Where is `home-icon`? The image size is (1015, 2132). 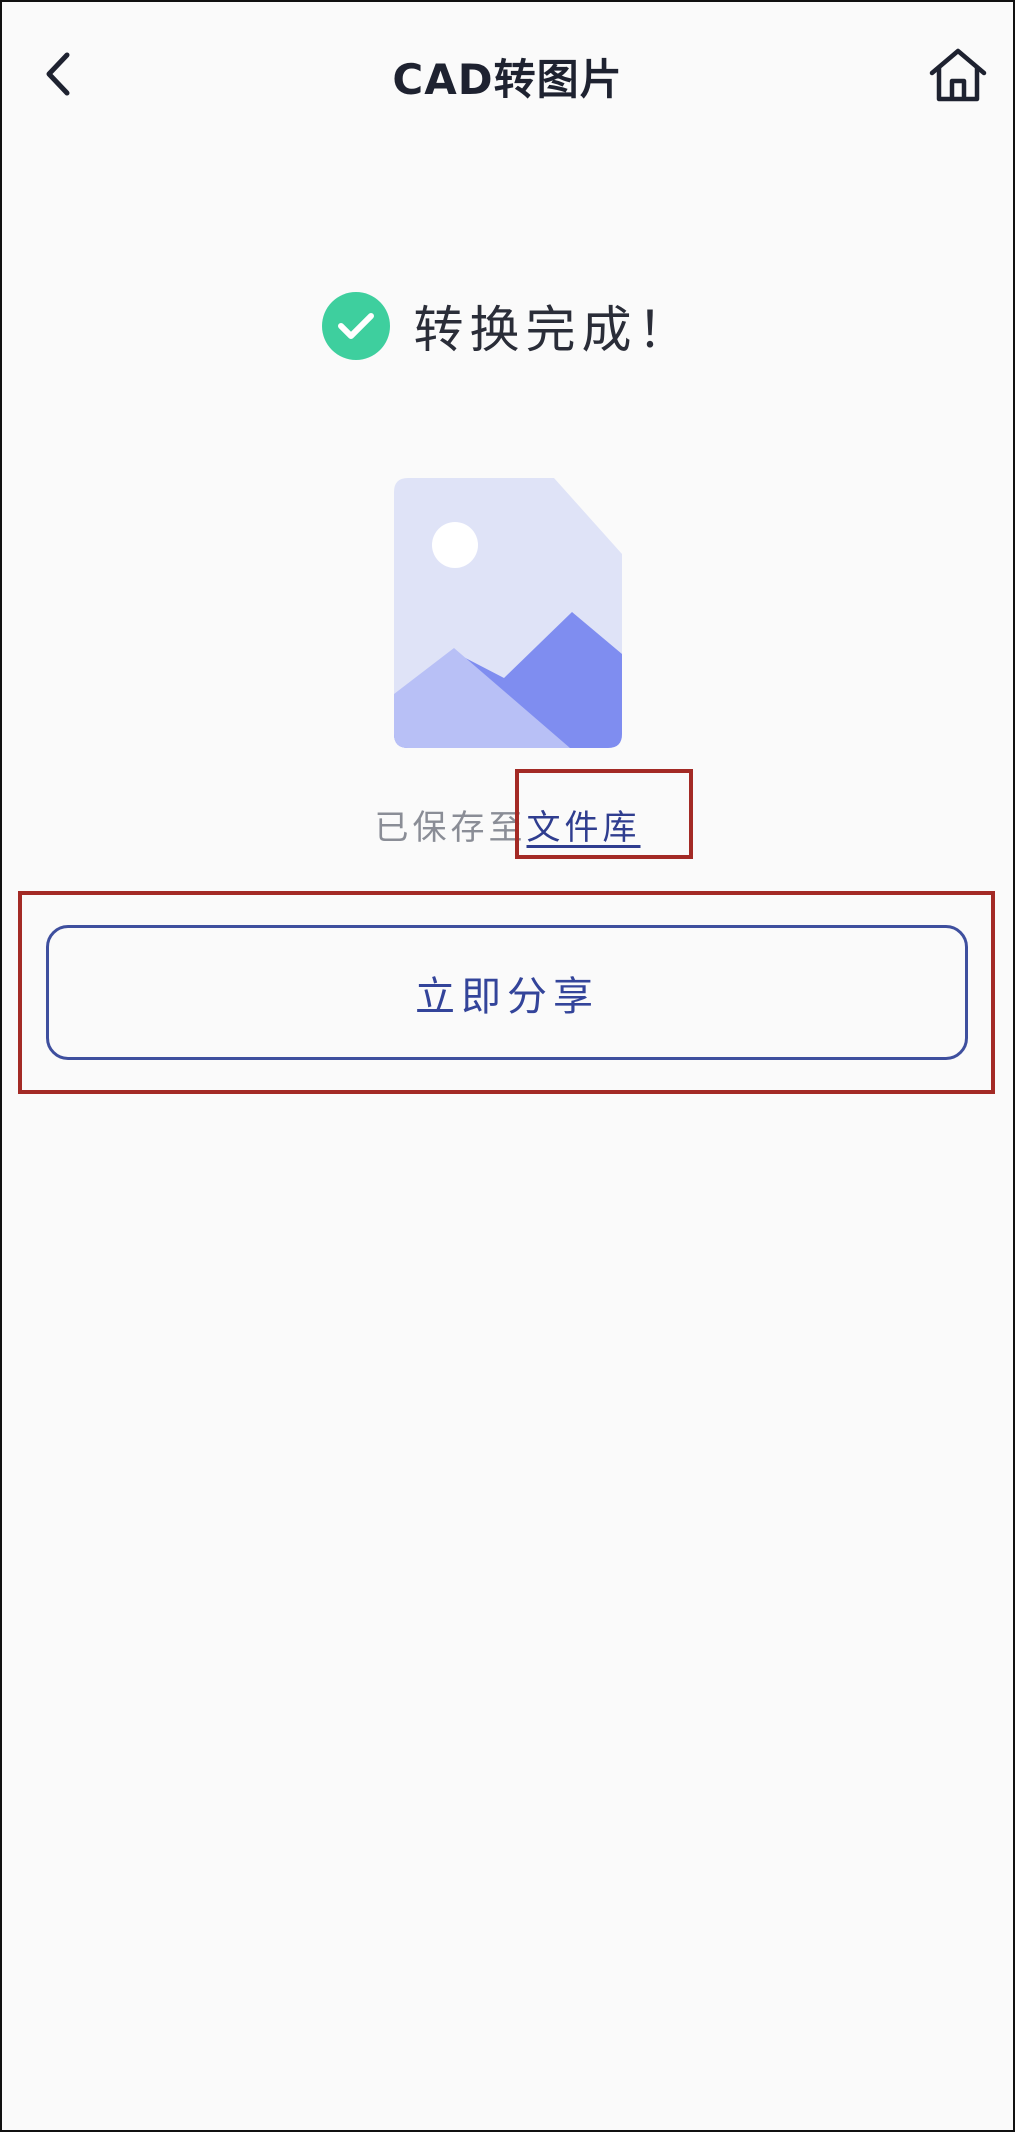
home-icon is located at coordinates (958, 75).